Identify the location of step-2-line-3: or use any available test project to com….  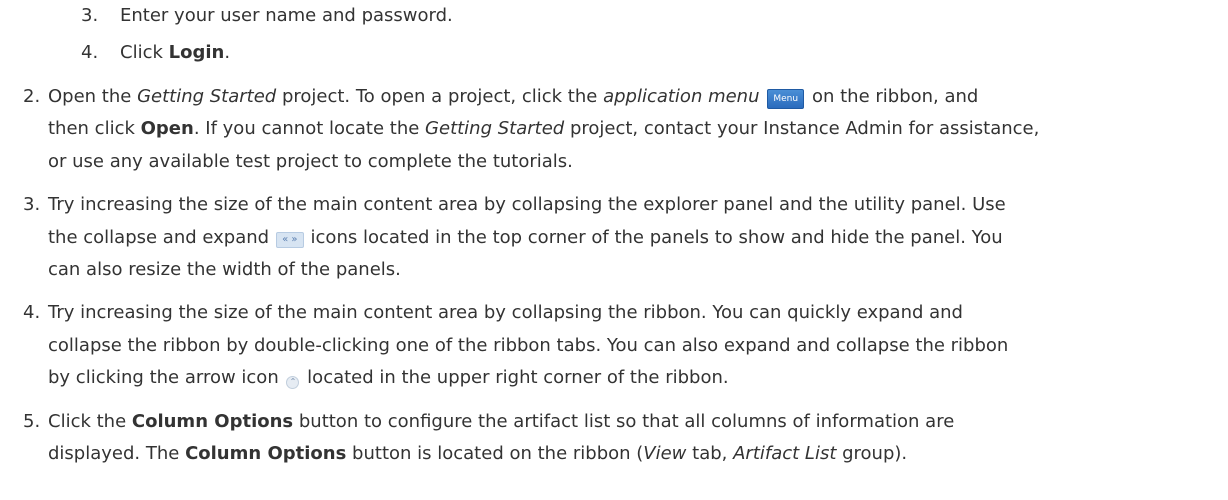
(310, 161).